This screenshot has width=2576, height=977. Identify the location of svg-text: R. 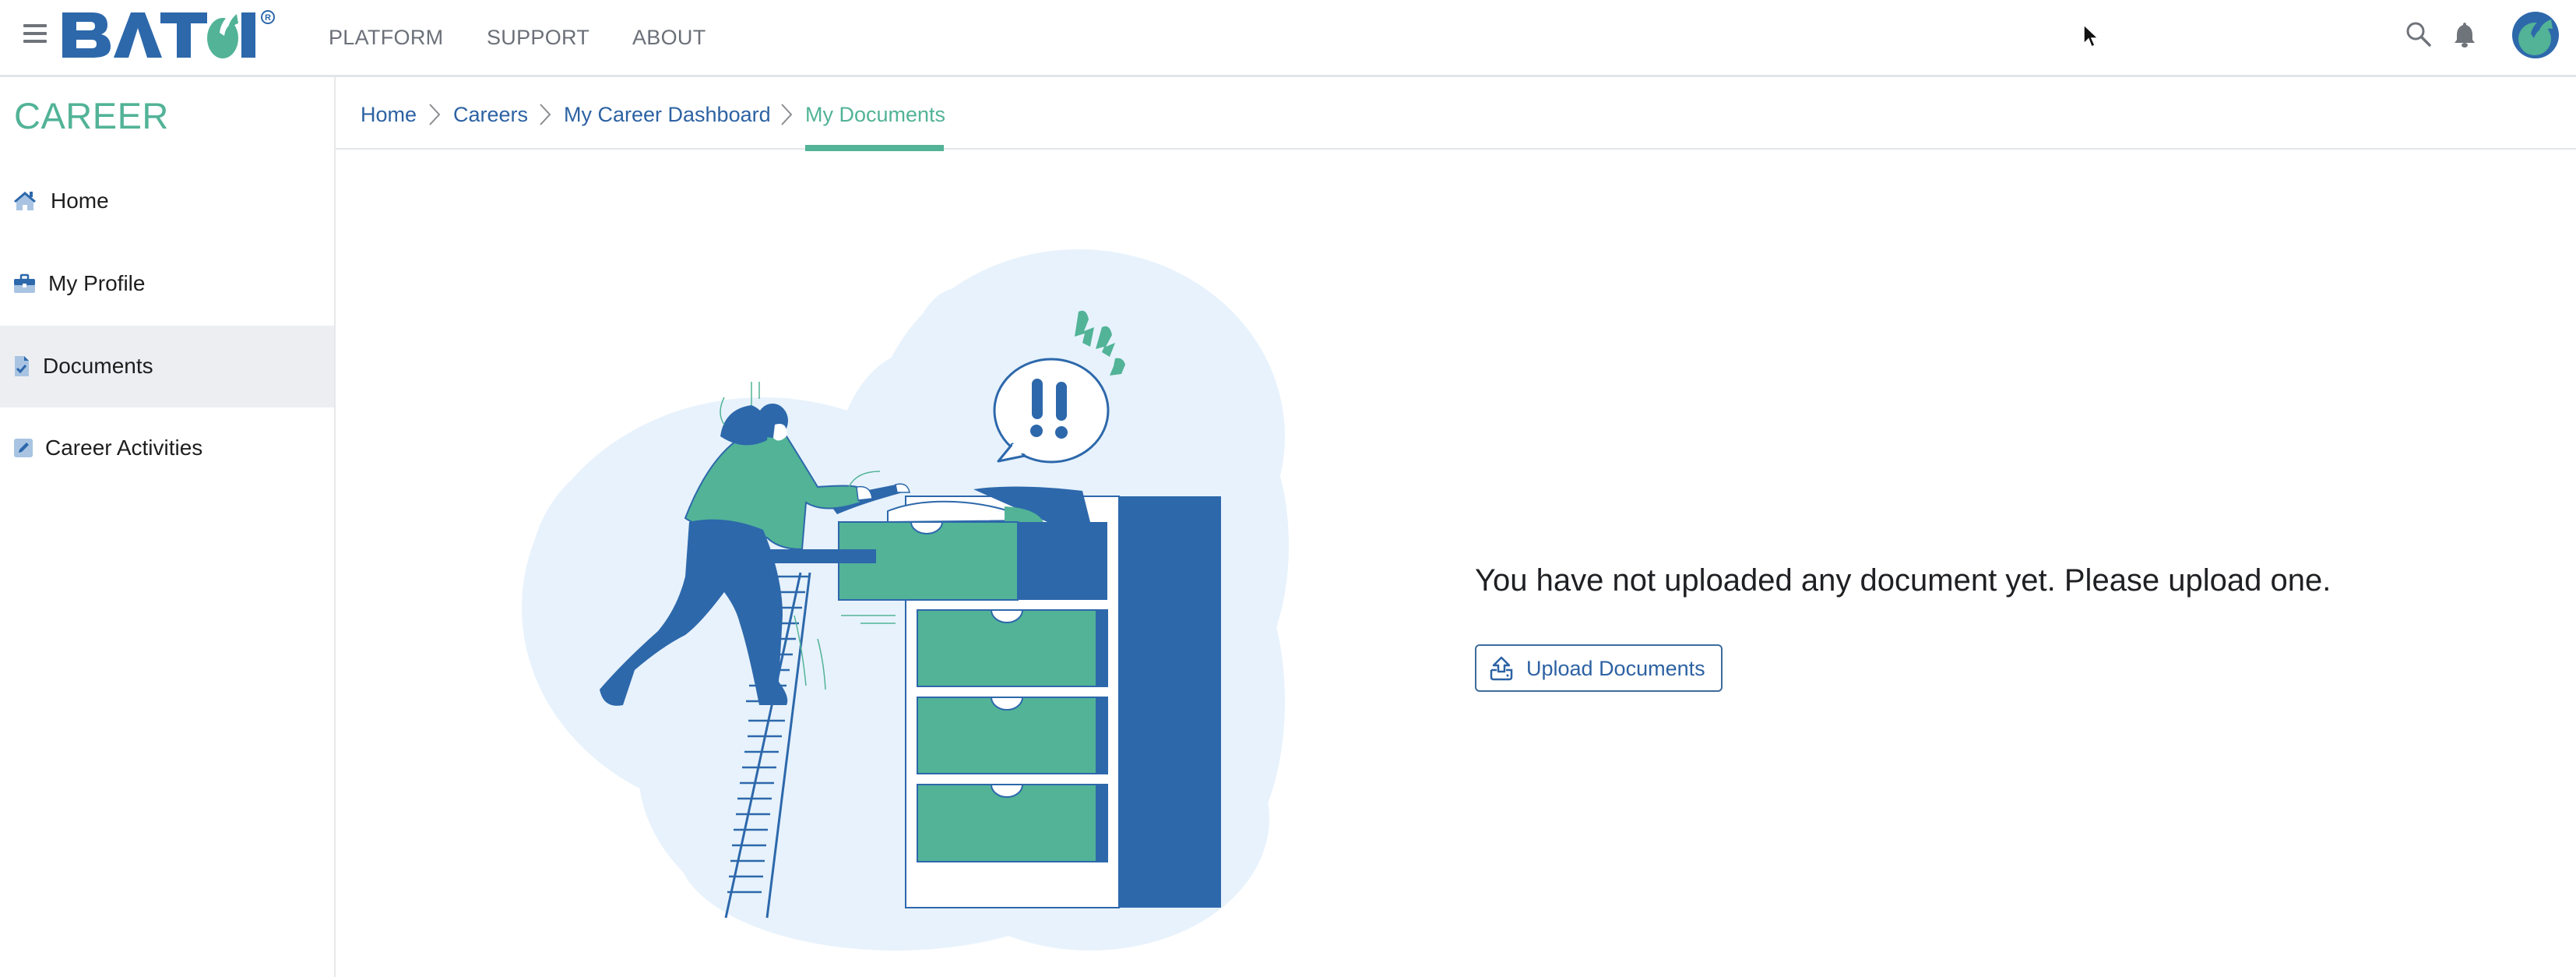
(268, 18).